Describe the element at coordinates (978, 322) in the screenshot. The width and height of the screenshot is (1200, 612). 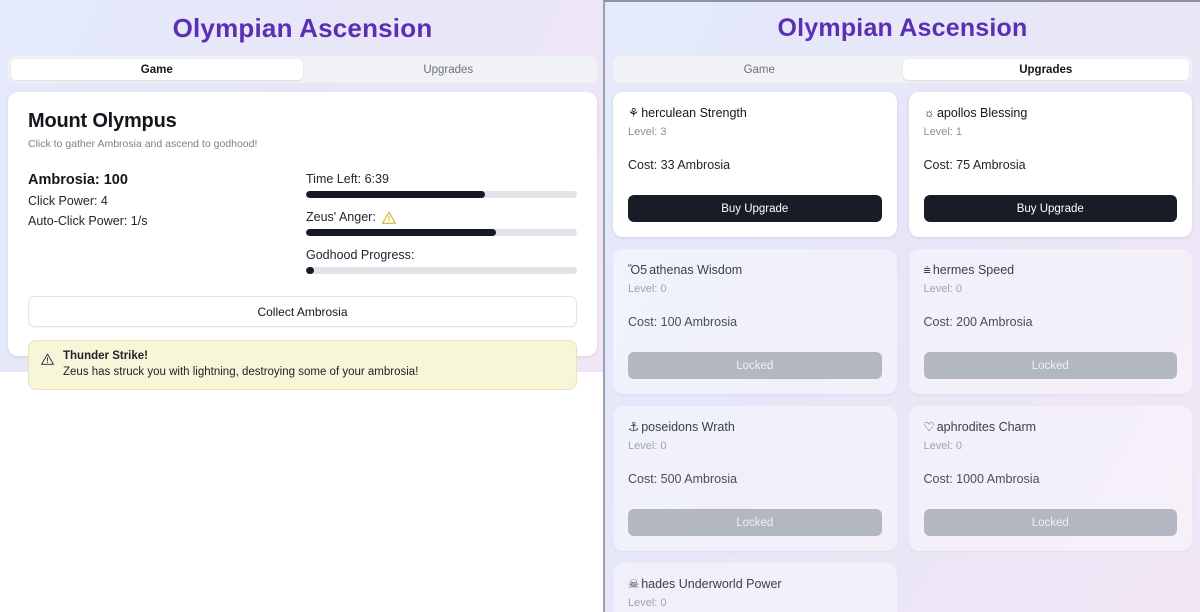
I see `upgrade-cost: Cost: 200 Ambrosia` at that location.